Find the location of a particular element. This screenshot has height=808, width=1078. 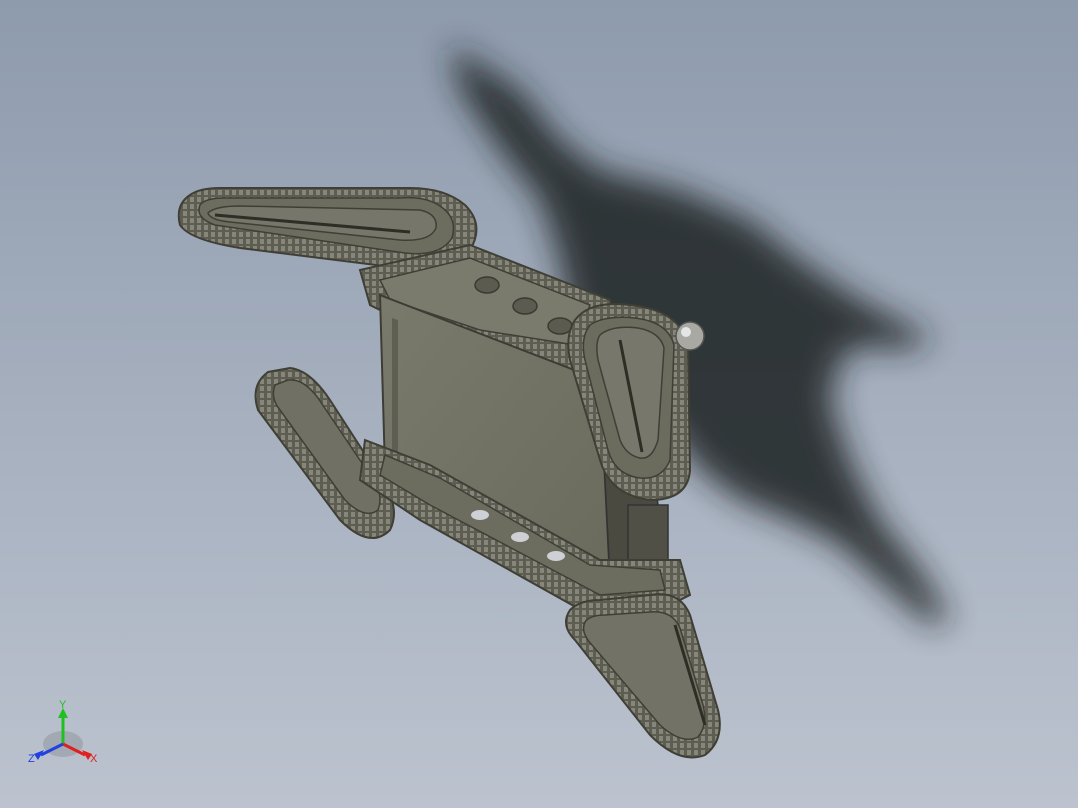

z-axis-label: Z is located at coordinates (31, 759).